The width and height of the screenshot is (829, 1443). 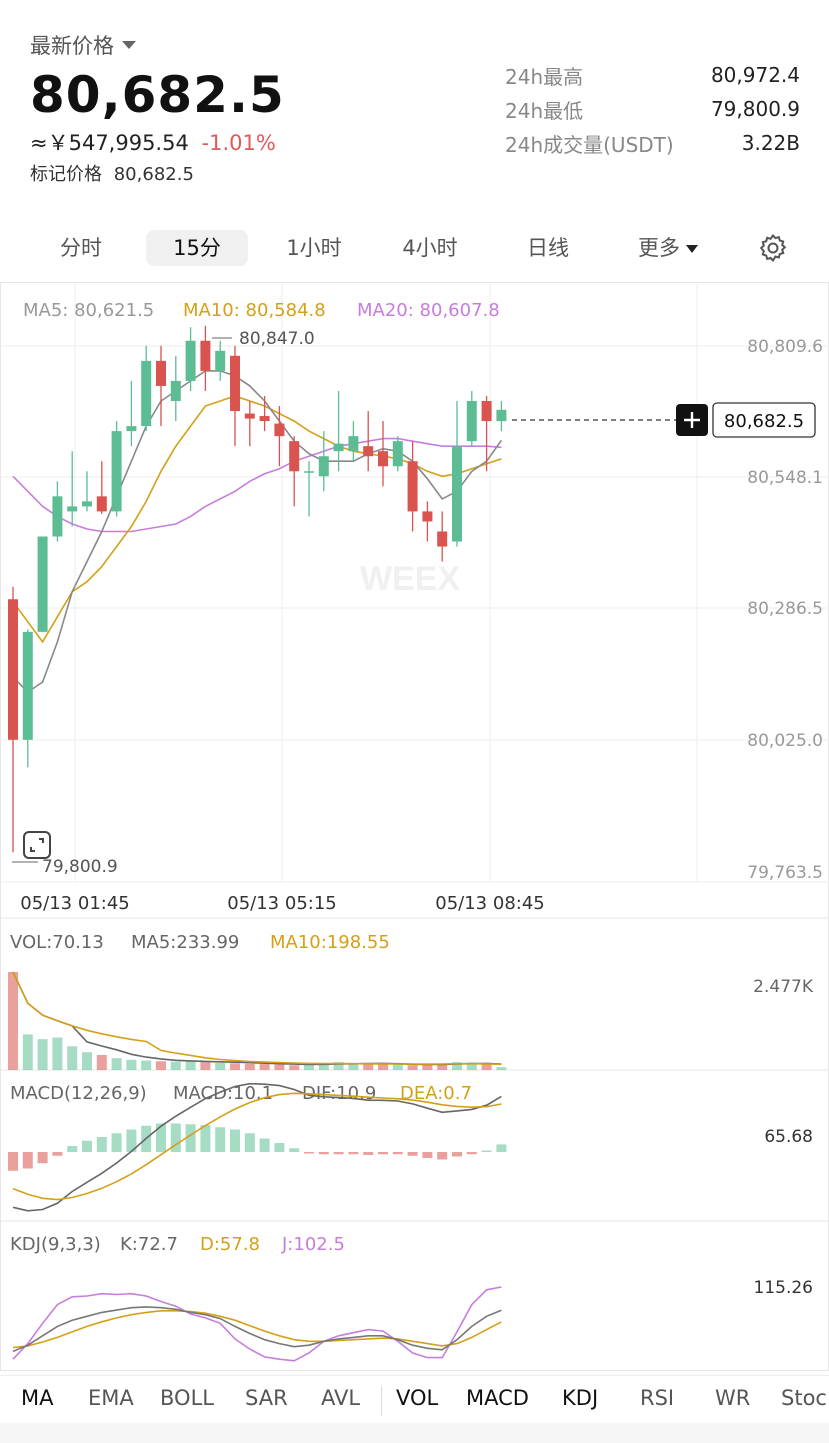 What do you see at coordinates (66, 174) in the screenshot?
I see `mark-price-label: 标记价格` at bounding box center [66, 174].